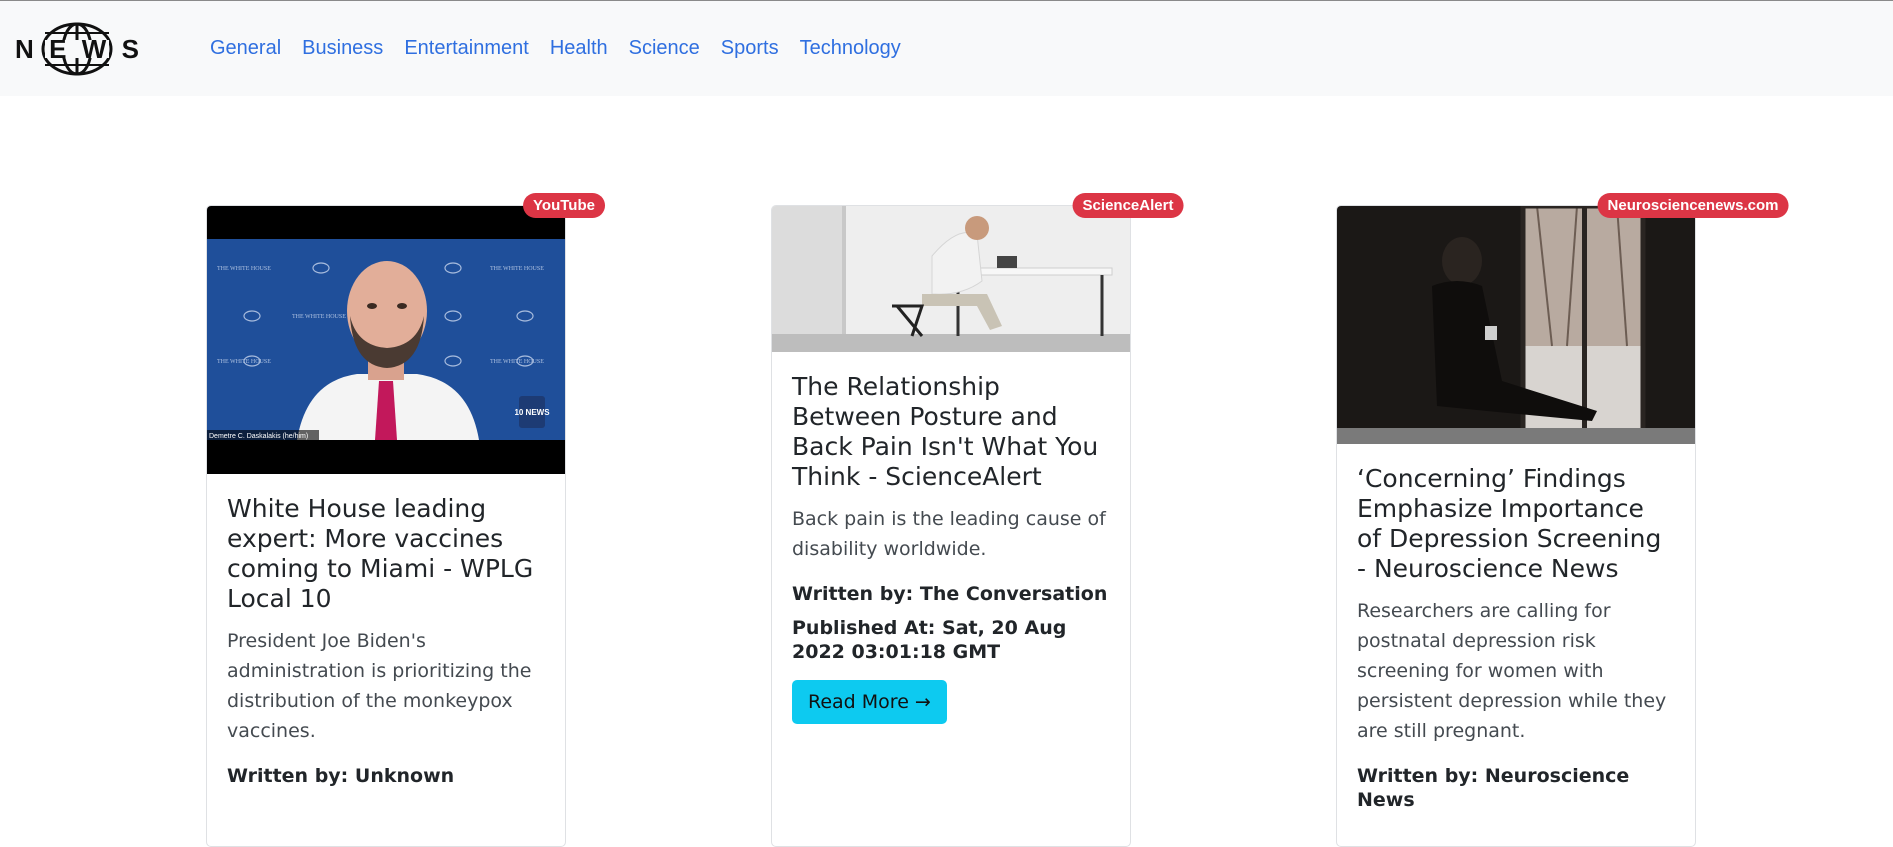  What do you see at coordinates (466, 48) in the screenshot?
I see `nav-link-entertainment: Entertainment` at bounding box center [466, 48].